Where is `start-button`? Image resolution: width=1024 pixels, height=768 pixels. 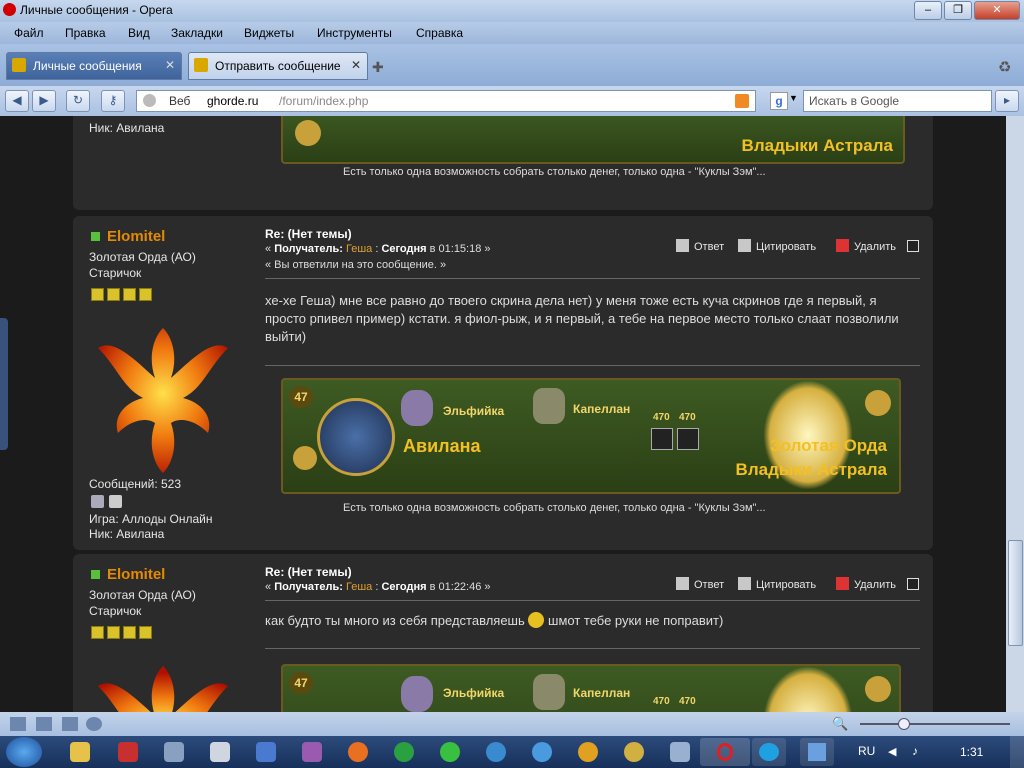
start-button is located at coordinates (24, 752).